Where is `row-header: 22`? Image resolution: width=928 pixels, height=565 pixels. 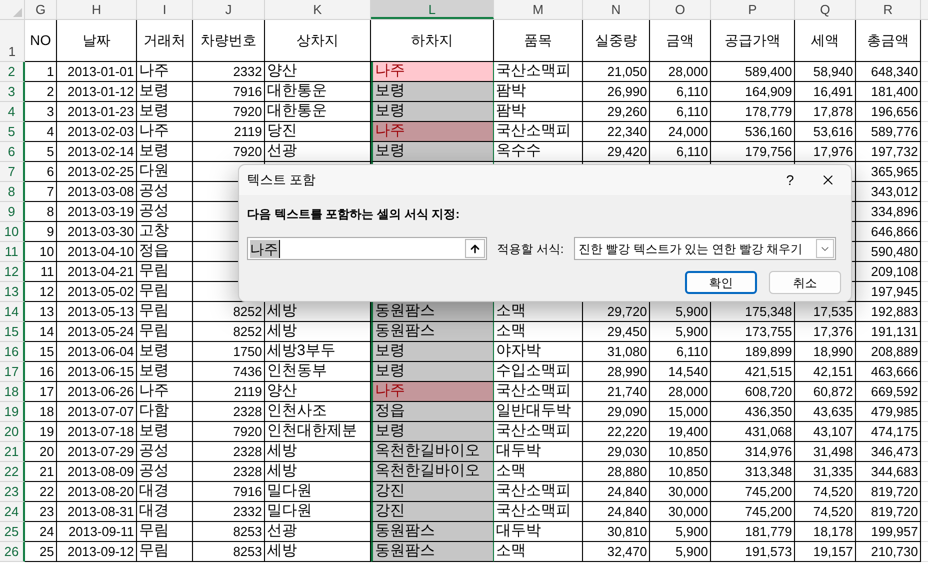
row-header: 22 is located at coordinates (12, 472).